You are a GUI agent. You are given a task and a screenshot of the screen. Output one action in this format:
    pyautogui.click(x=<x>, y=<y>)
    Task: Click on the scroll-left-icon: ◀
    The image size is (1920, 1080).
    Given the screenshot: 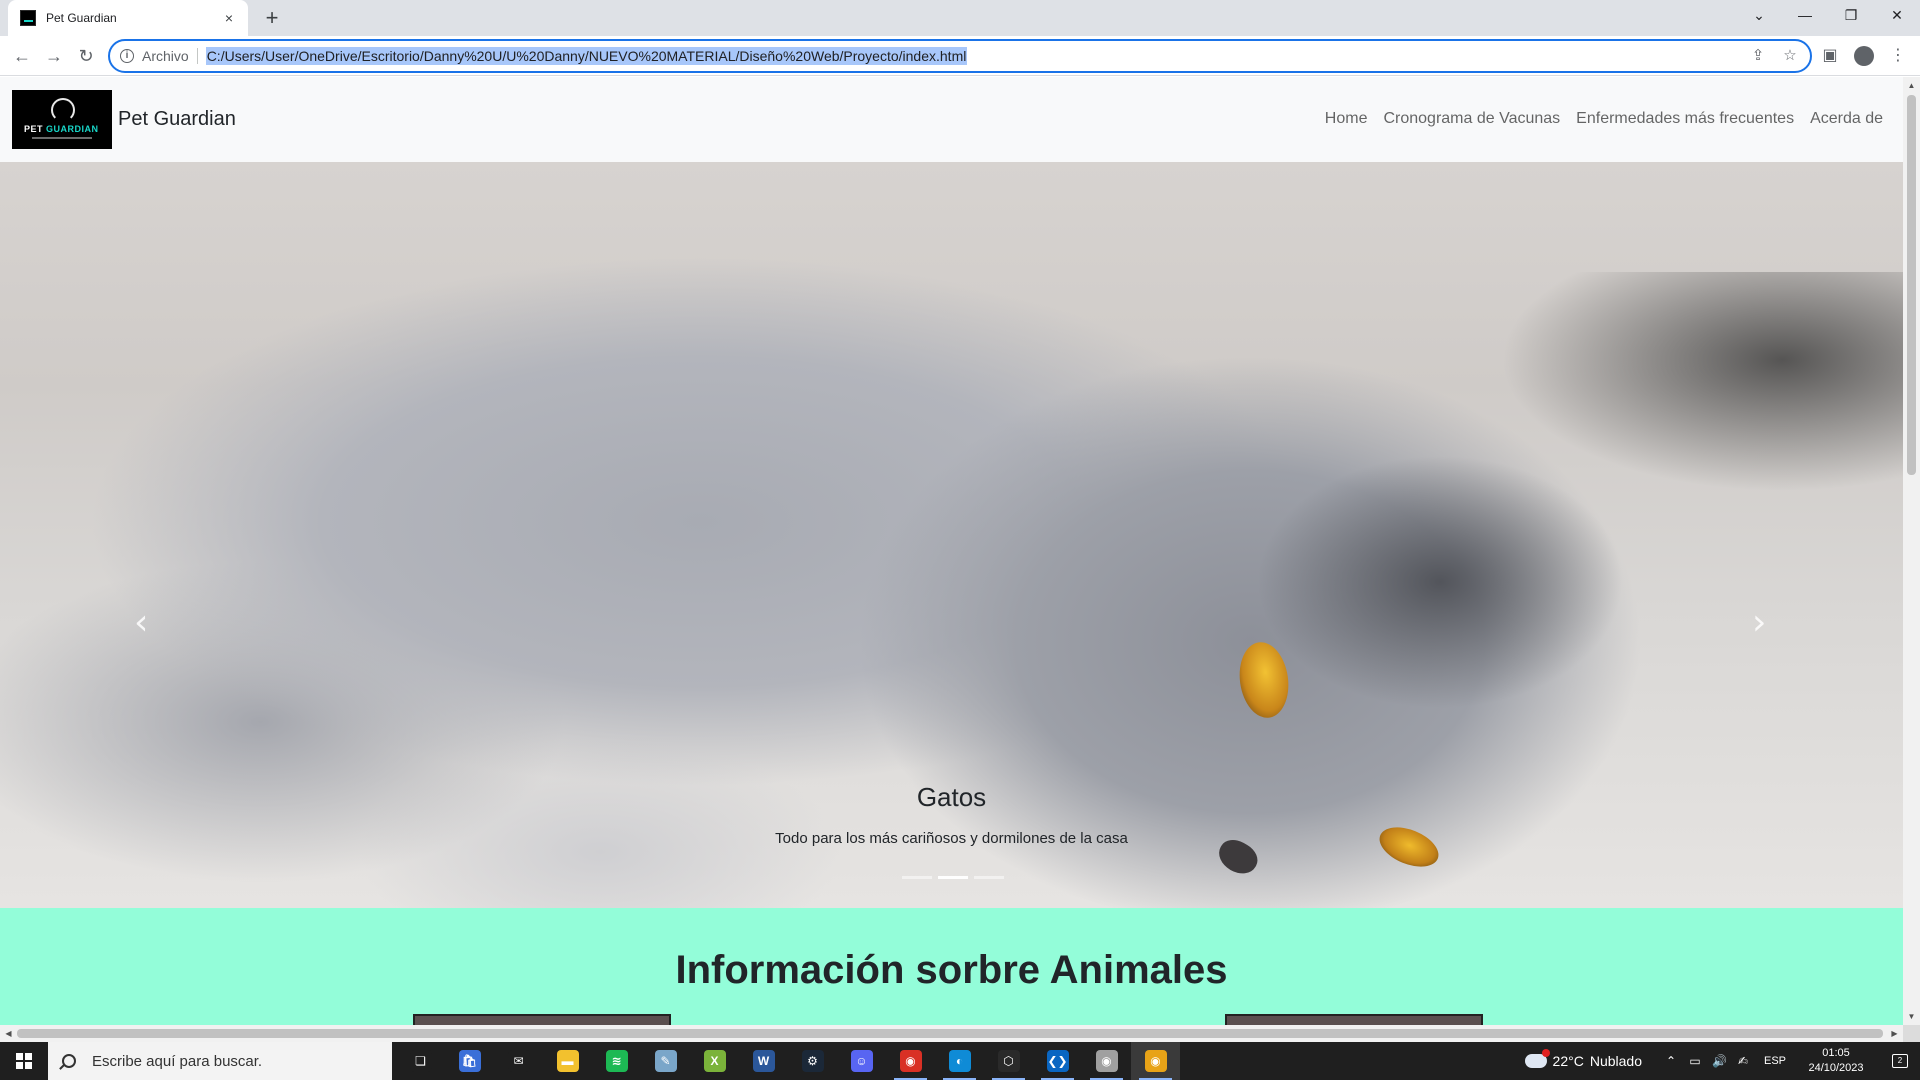 What is the action you would take?
    pyautogui.click(x=8, y=1033)
    